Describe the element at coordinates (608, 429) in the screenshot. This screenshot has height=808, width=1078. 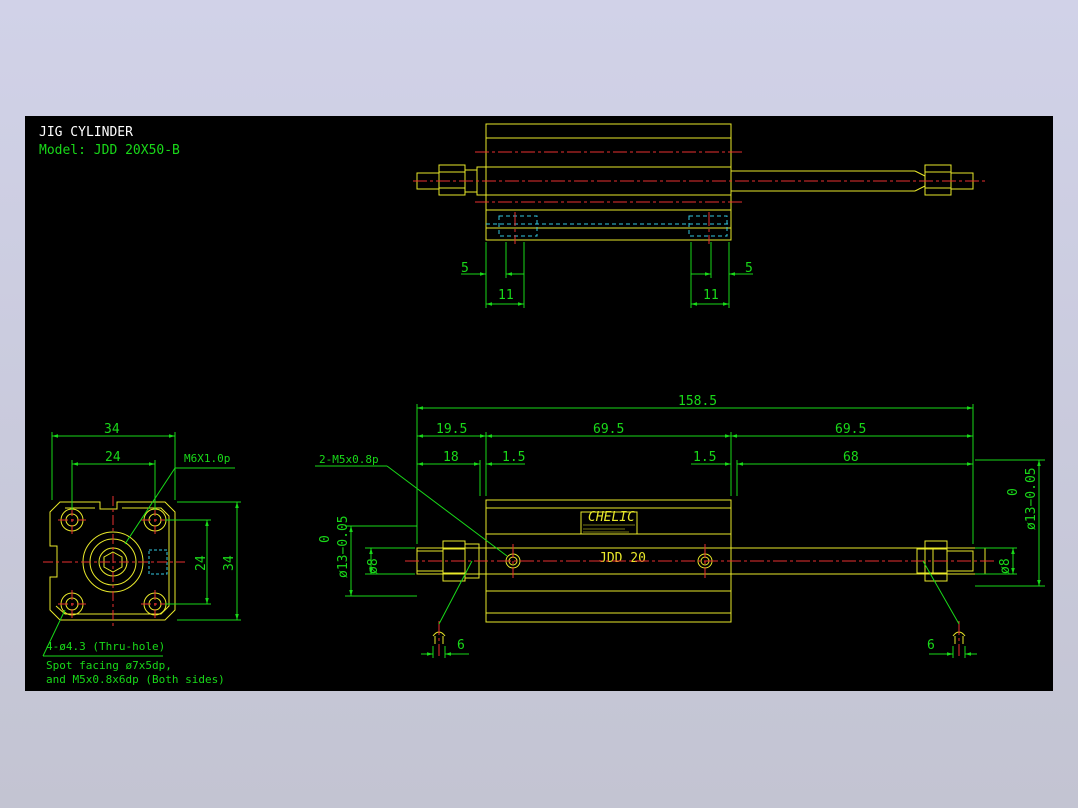
I see `side-dim-mid-span: 69.5` at that location.